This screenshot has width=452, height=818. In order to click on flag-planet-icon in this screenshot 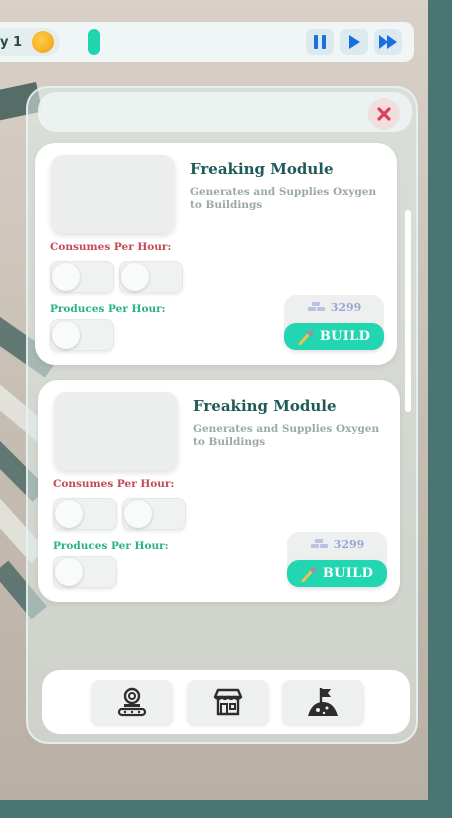, I will do `click(323, 702)`.